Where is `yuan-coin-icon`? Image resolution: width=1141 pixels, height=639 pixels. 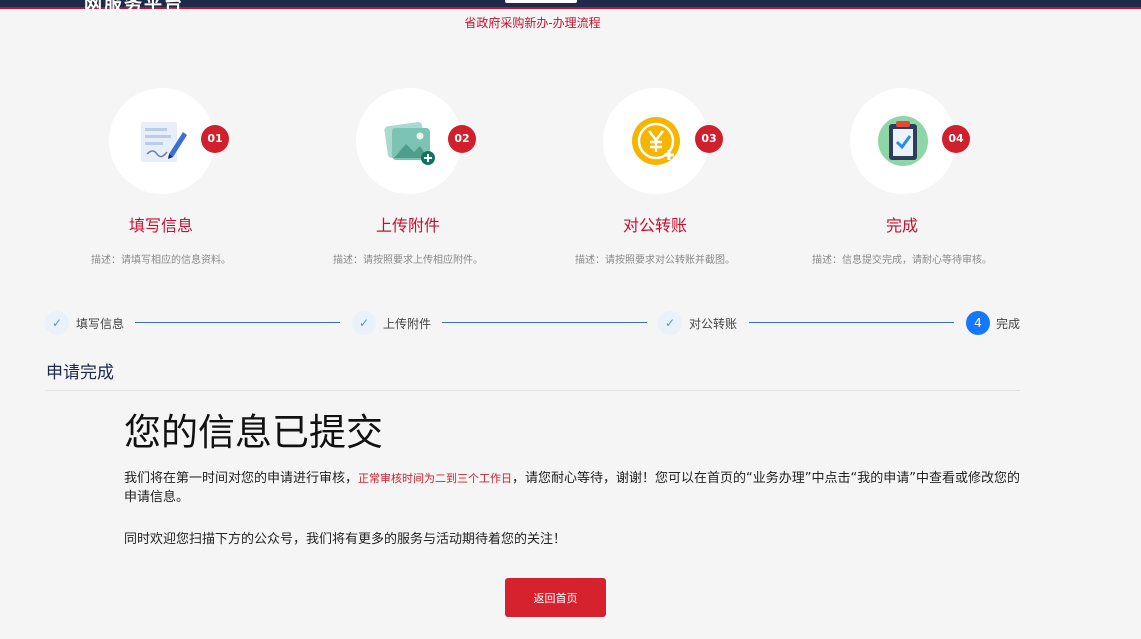 yuan-coin-icon is located at coordinates (656, 141).